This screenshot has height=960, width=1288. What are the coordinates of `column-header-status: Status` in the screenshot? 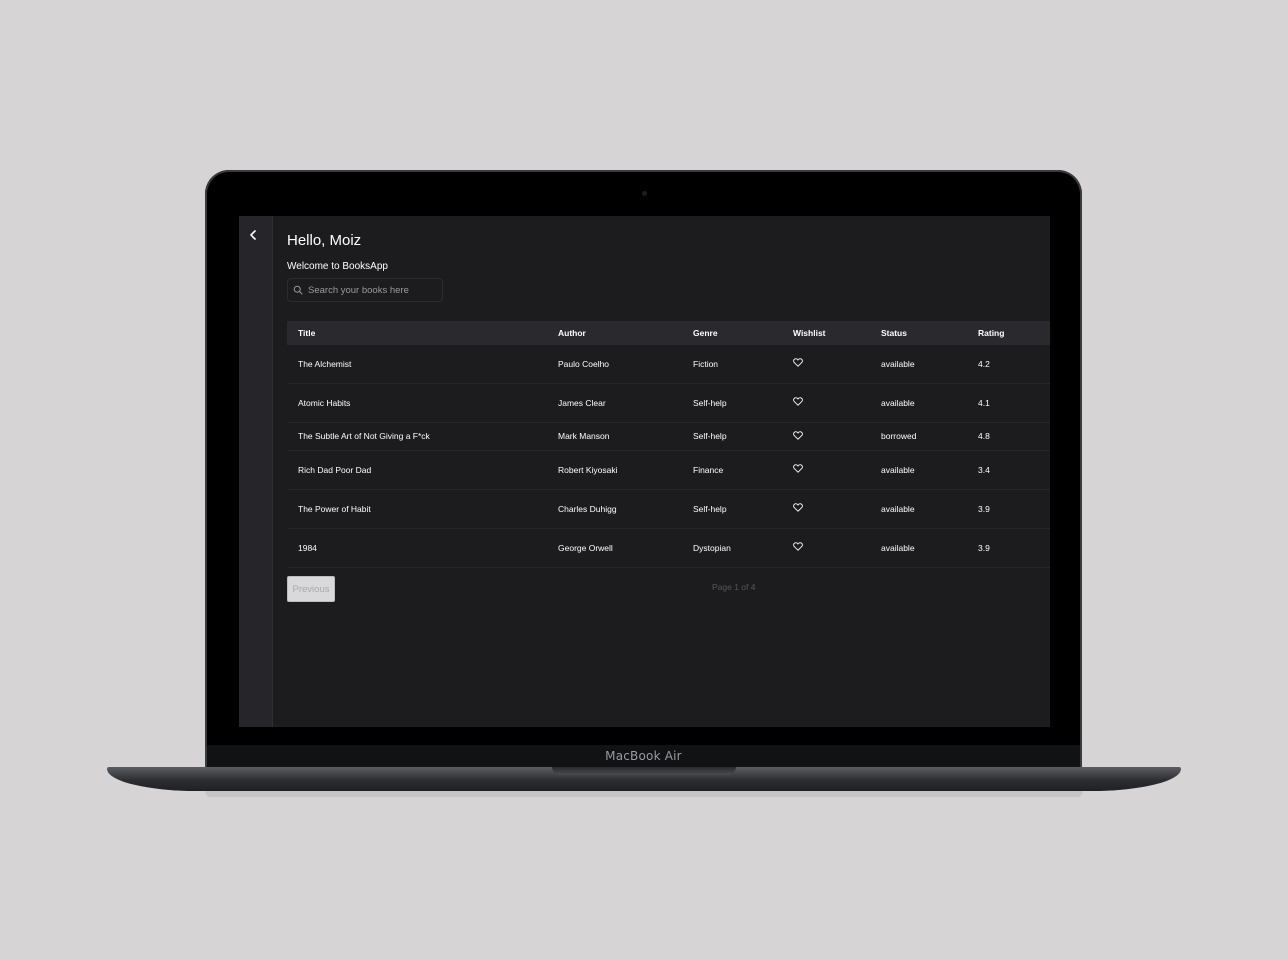 It's located at (918, 333).